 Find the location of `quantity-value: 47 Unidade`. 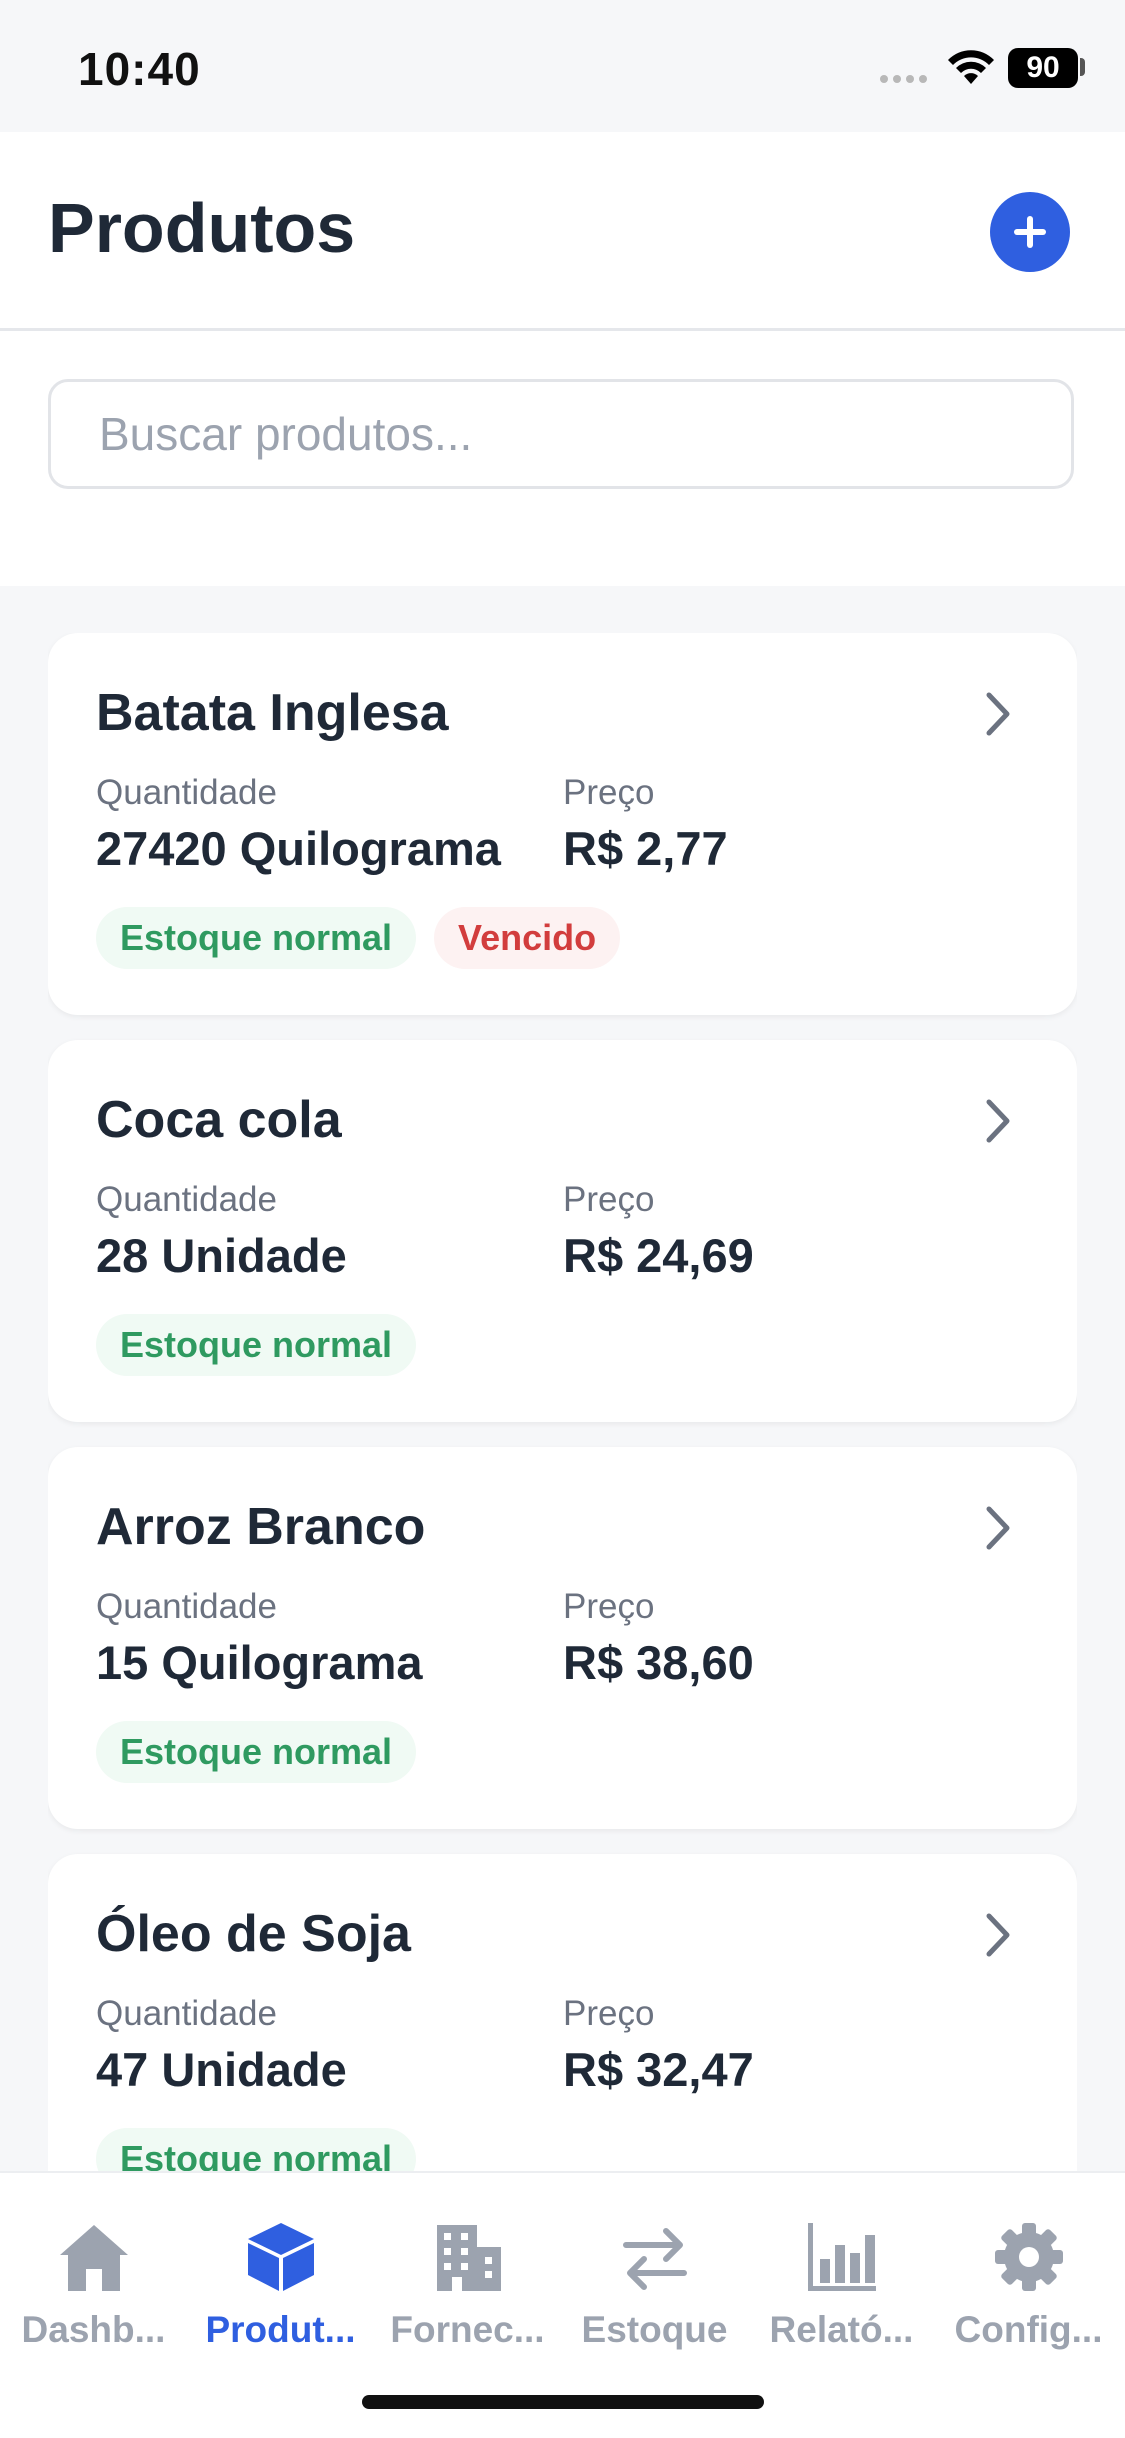

quantity-value: 47 Unidade is located at coordinates (221, 2069).